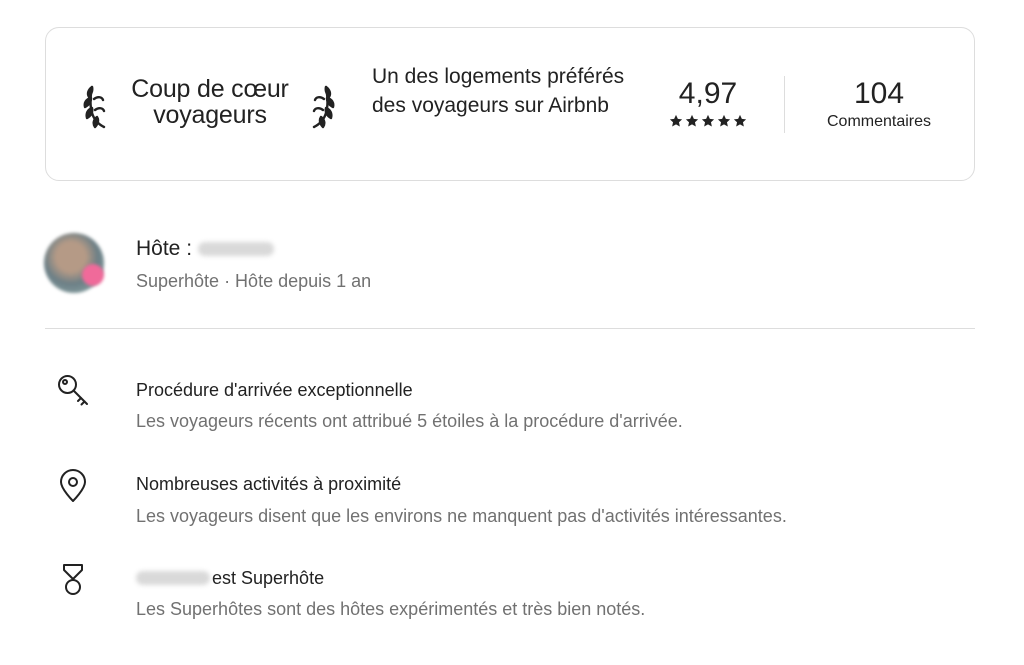 This screenshot has height=665, width=1024. I want to click on guest-favorite-badge-title: Coup de cœur voyageurs, so click(210, 102).